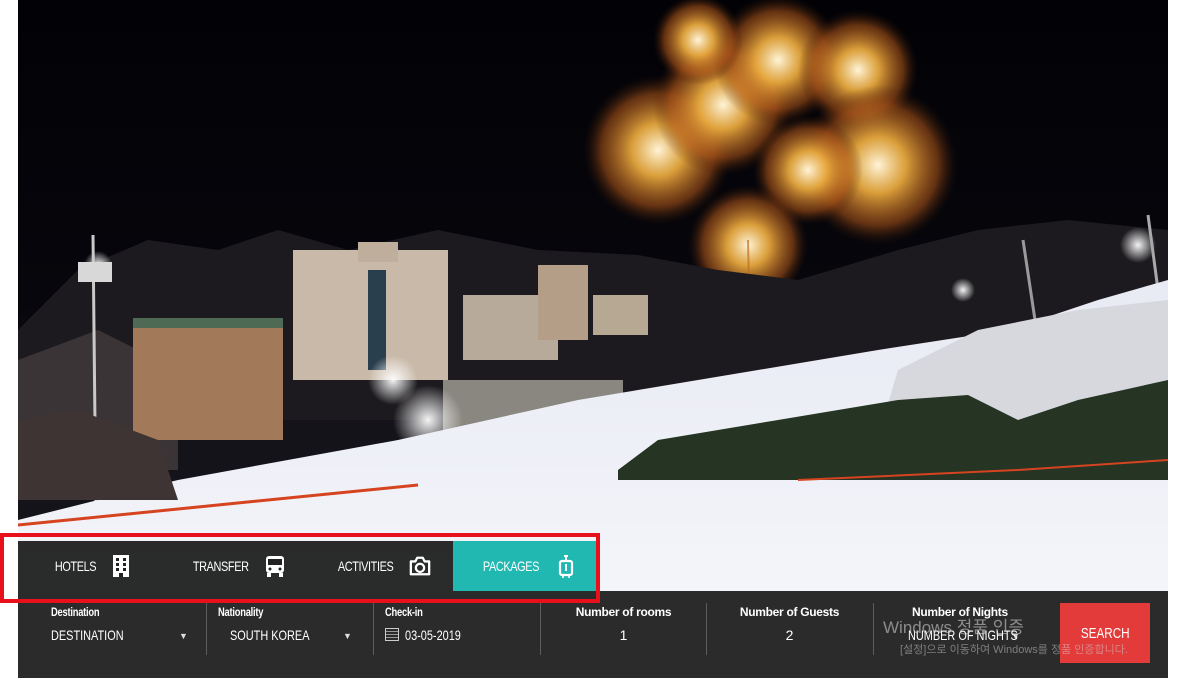 Image resolution: width=1178 pixels, height=690 pixels. I want to click on nationality-field: Nationality SOUTH KOREA ▼, so click(288, 634).